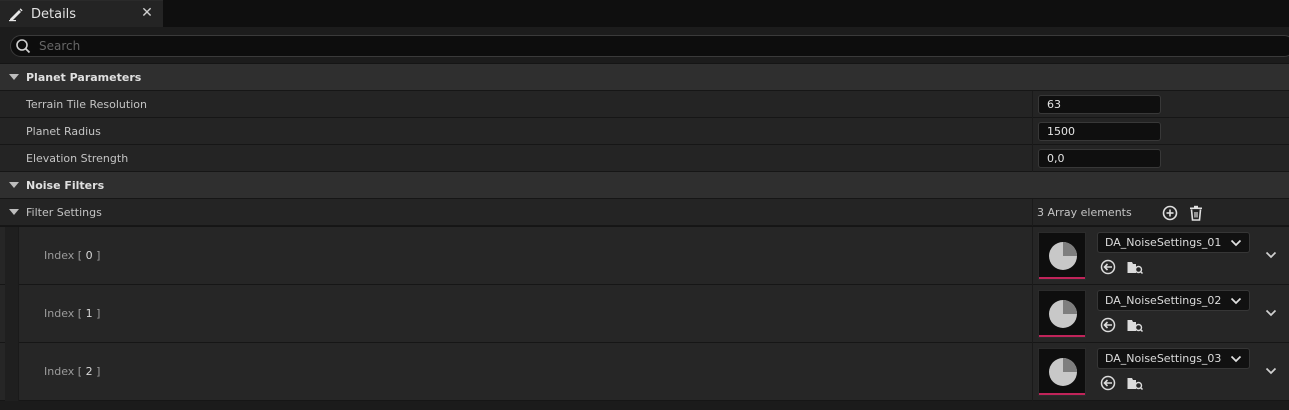  Describe the element at coordinates (1163, 358) in the screenshot. I see `asset-name: DA_NoiseSettings_03` at that location.